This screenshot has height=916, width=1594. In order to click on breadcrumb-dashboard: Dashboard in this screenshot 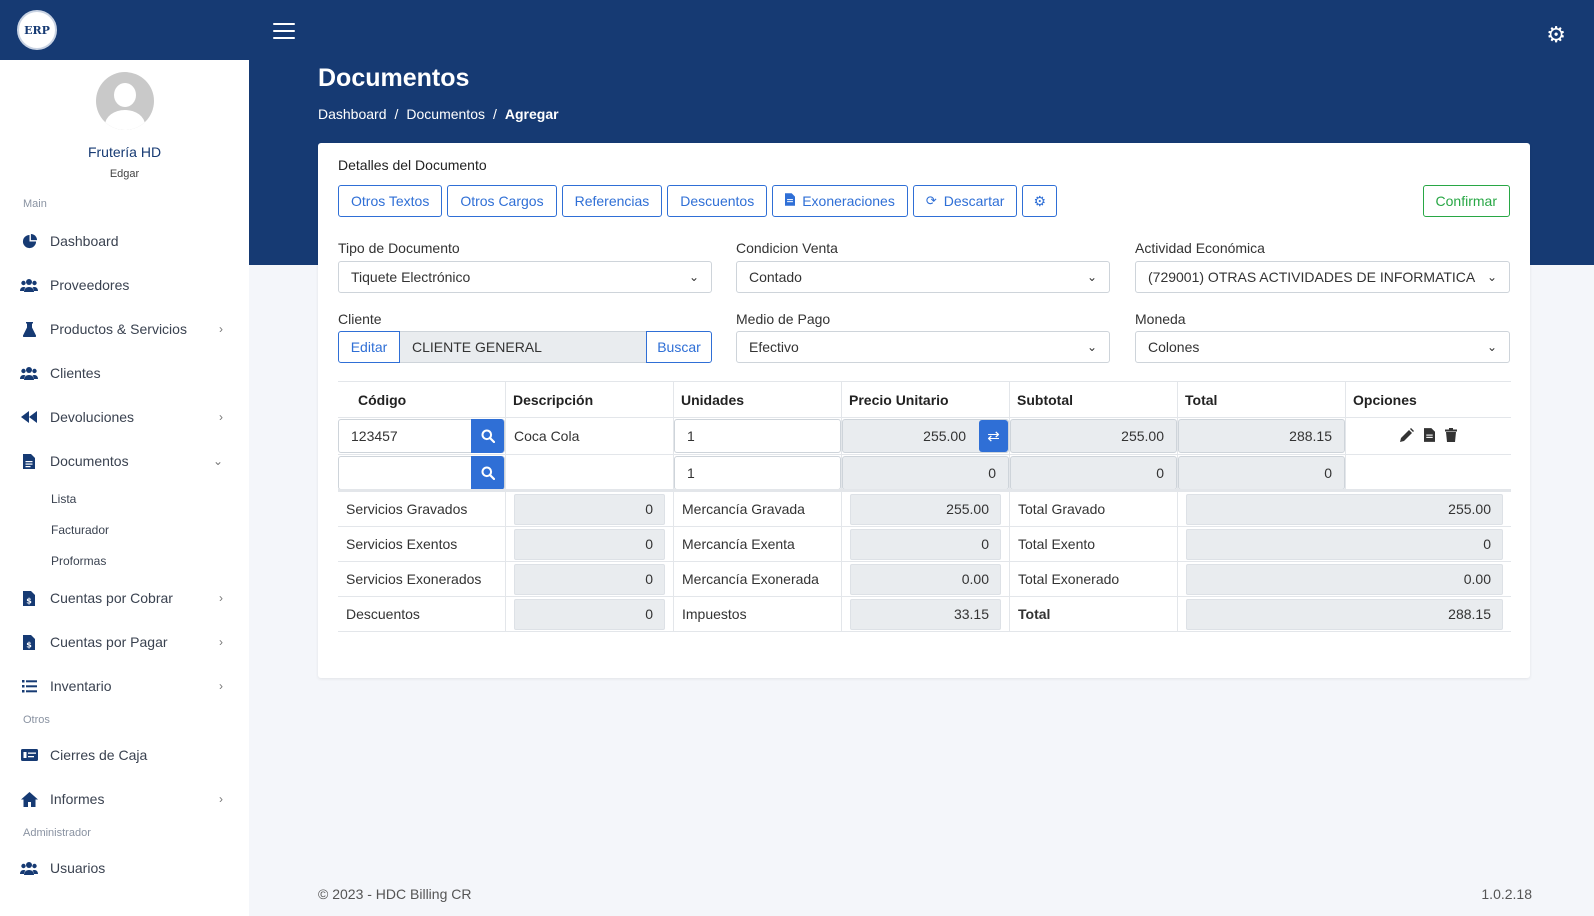, I will do `click(352, 114)`.